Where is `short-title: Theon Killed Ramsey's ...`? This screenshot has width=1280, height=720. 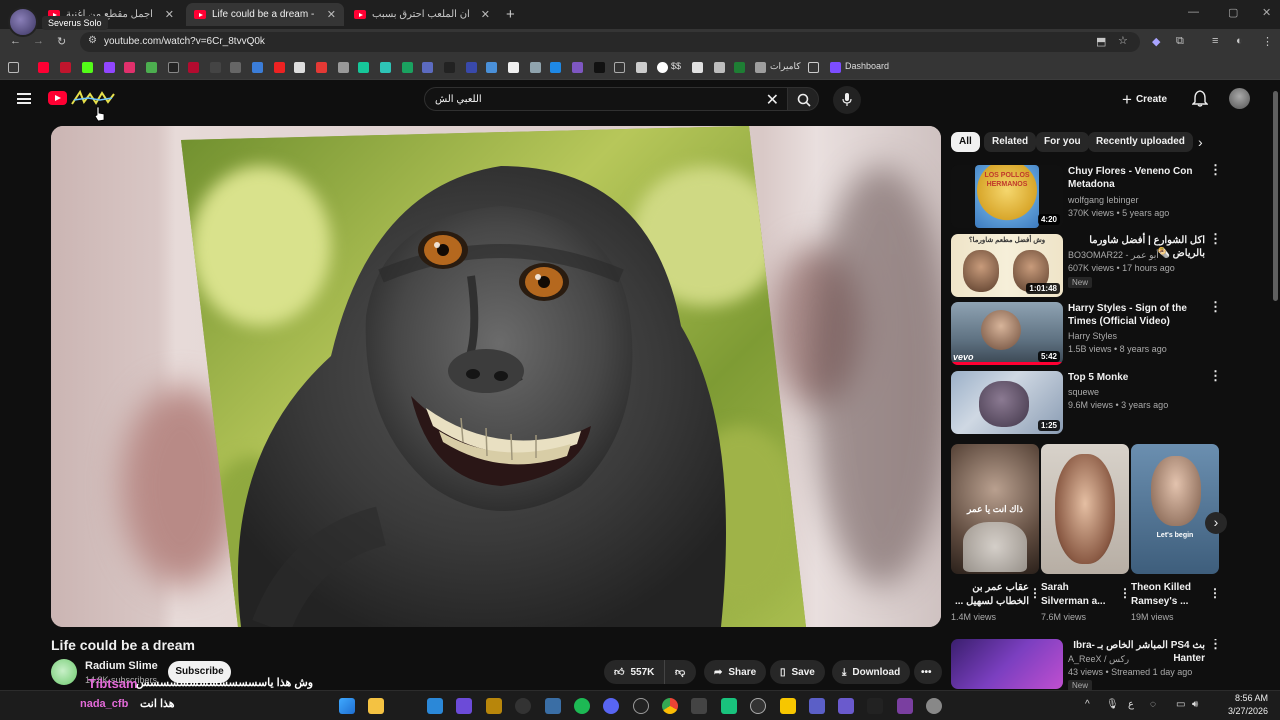 short-title: Theon Killed Ramsey's ... is located at coordinates (1170, 595).